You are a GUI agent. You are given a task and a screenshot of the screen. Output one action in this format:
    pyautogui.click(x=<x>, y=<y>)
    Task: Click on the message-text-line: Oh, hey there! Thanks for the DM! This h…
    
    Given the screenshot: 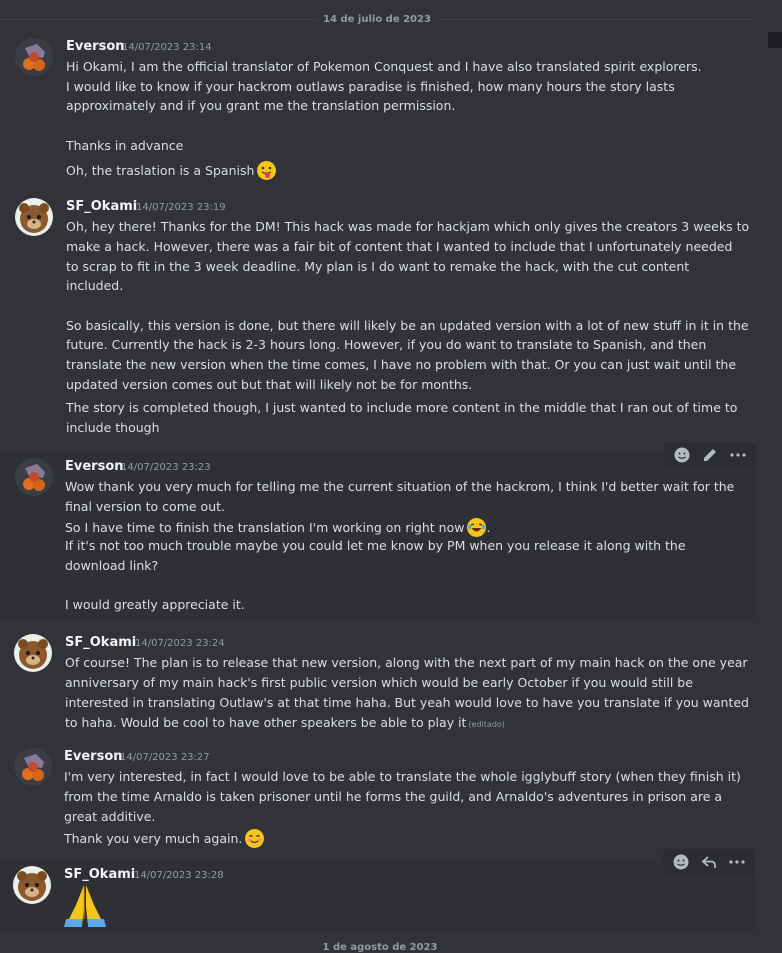 What is the action you would take?
    pyautogui.click(x=408, y=226)
    